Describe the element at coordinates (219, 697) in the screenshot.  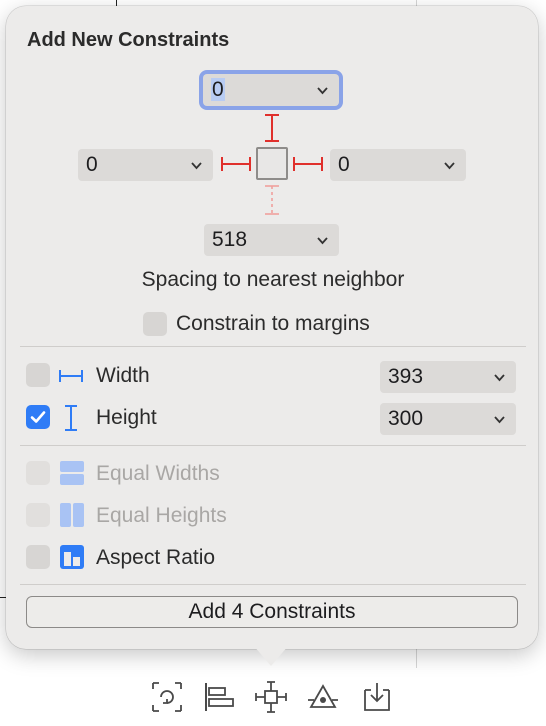
I see `align-icon` at that location.